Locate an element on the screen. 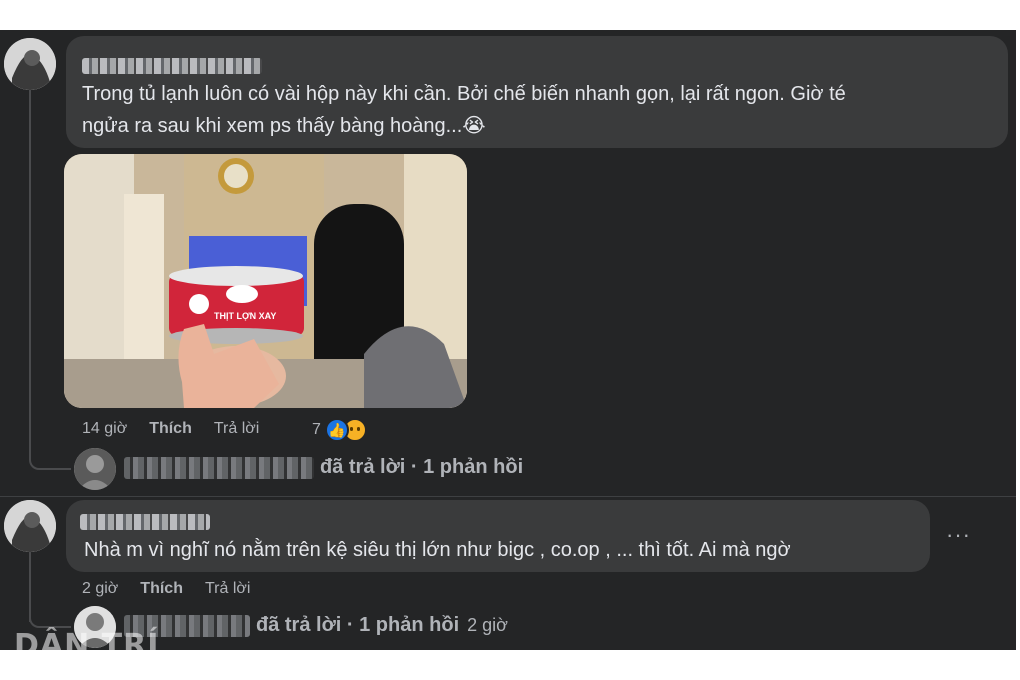  reply-avatar is located at coordinates (95, 469).